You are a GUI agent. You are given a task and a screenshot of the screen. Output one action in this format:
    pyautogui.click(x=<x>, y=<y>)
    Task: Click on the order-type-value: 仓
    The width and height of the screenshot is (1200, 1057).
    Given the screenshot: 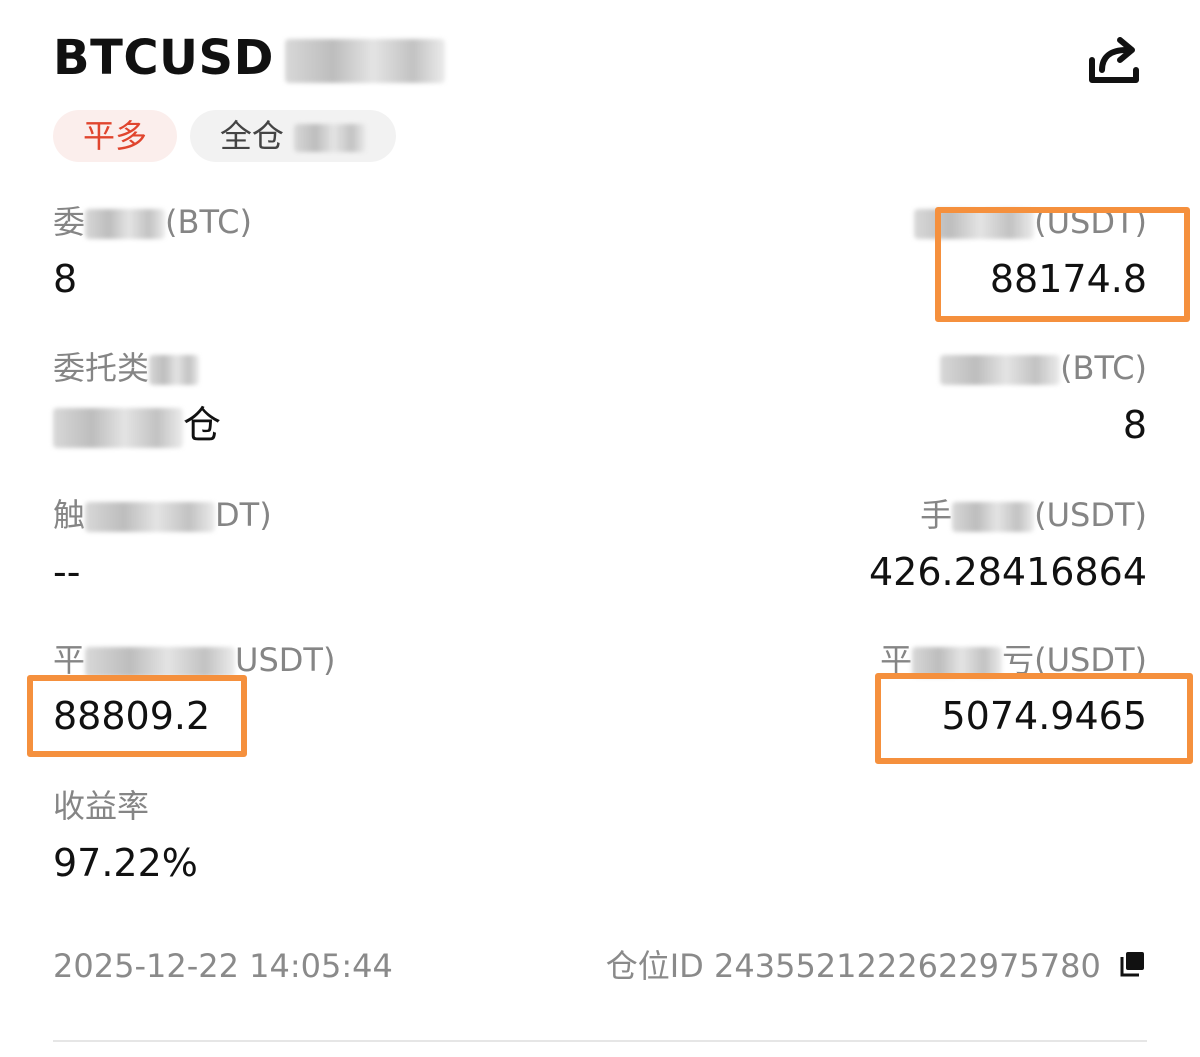 What is the action you would take?
    pyautogui.click(x=137, y=425)
    